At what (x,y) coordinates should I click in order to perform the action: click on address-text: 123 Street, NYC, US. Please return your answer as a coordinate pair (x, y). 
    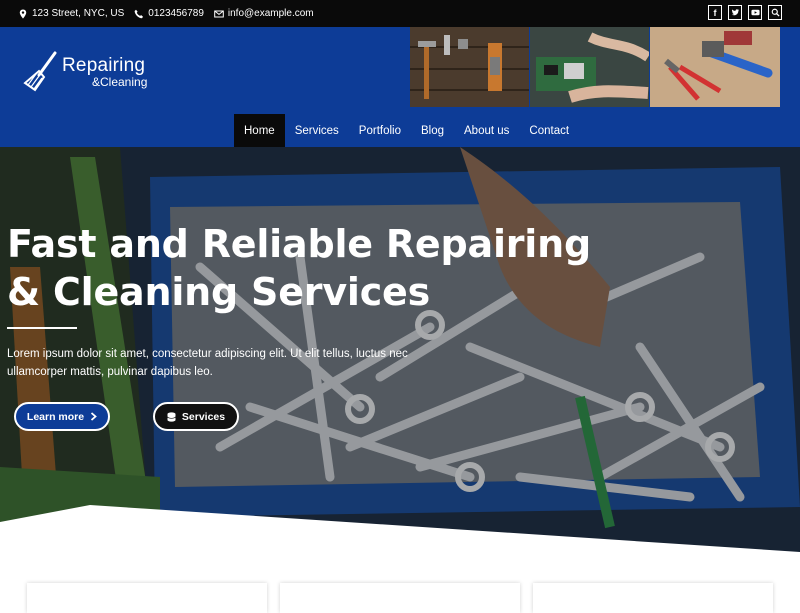
    Looking at the image, I should click on (78, 13).